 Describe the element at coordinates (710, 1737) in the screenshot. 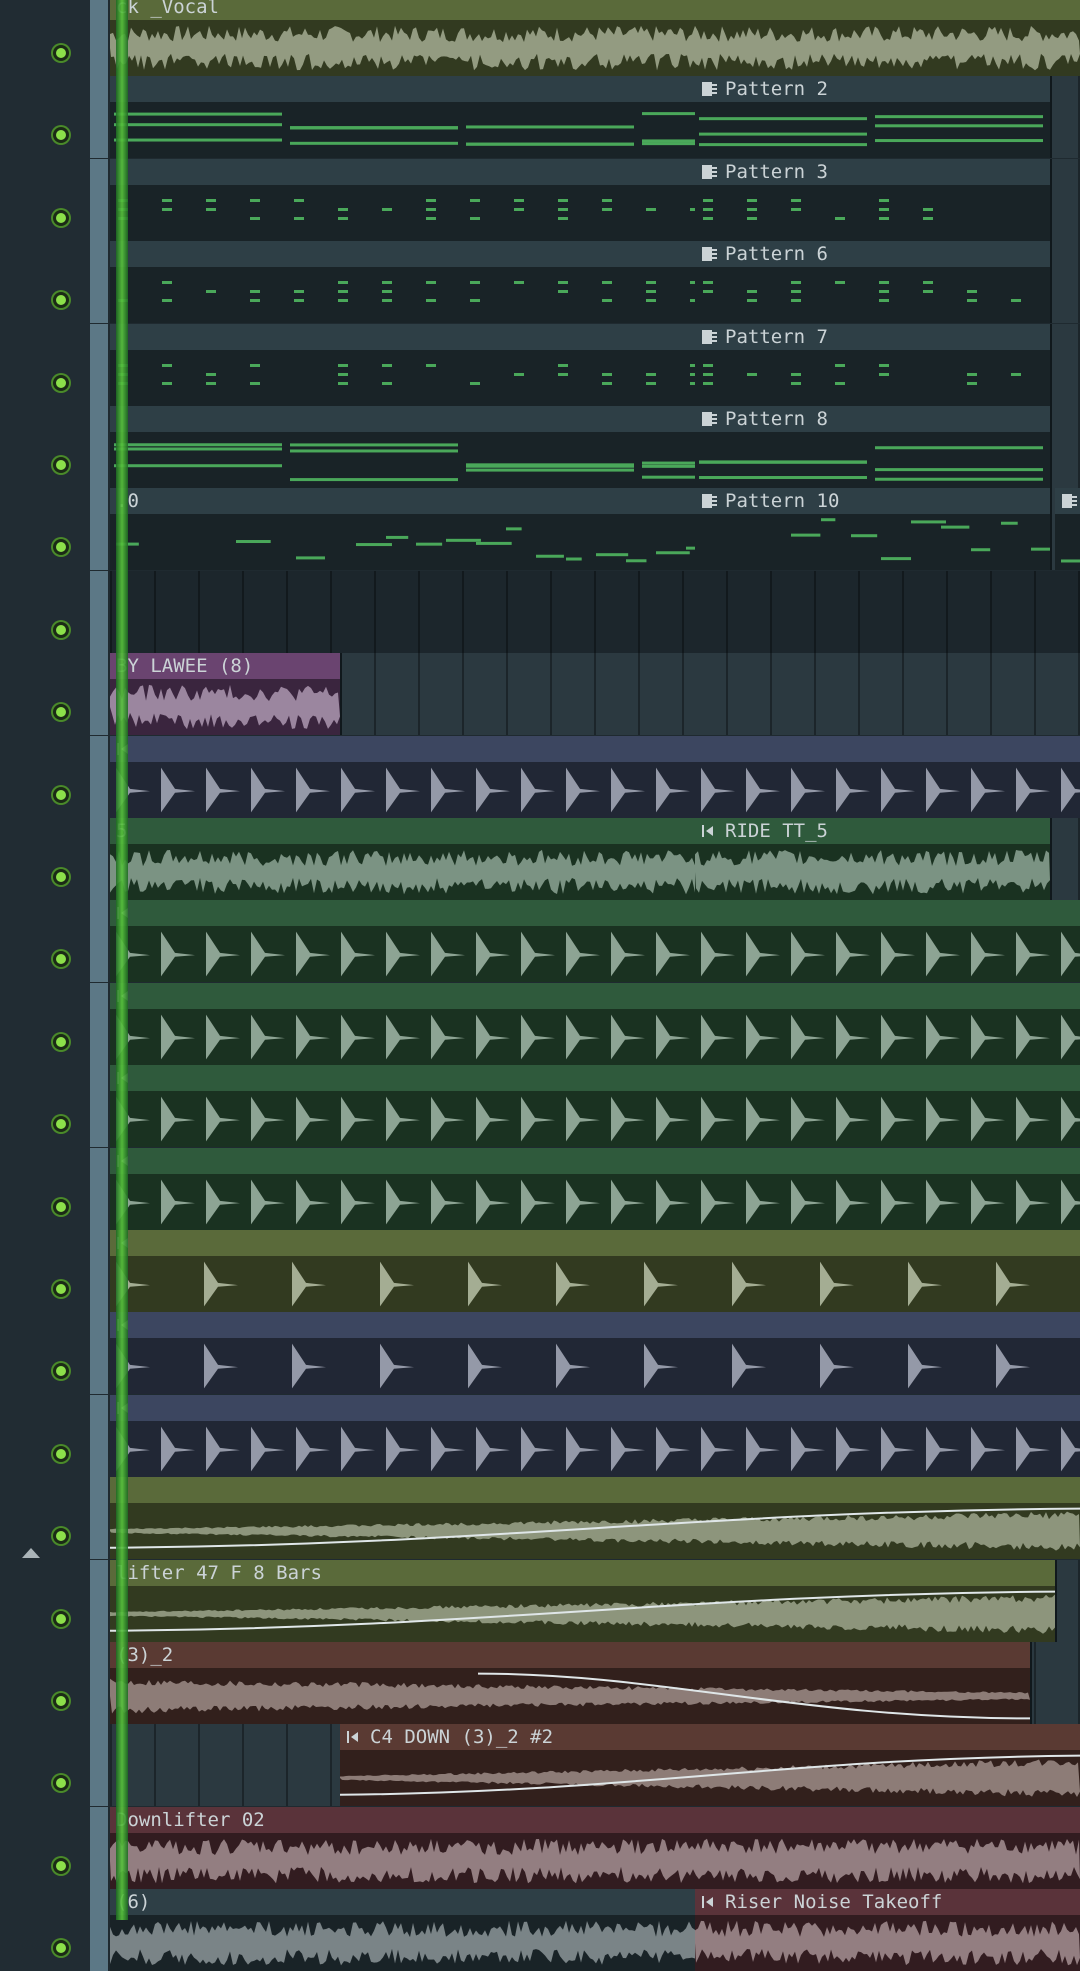

I see `clip-title: C4 DOWN (3)_2 #2` at that location.